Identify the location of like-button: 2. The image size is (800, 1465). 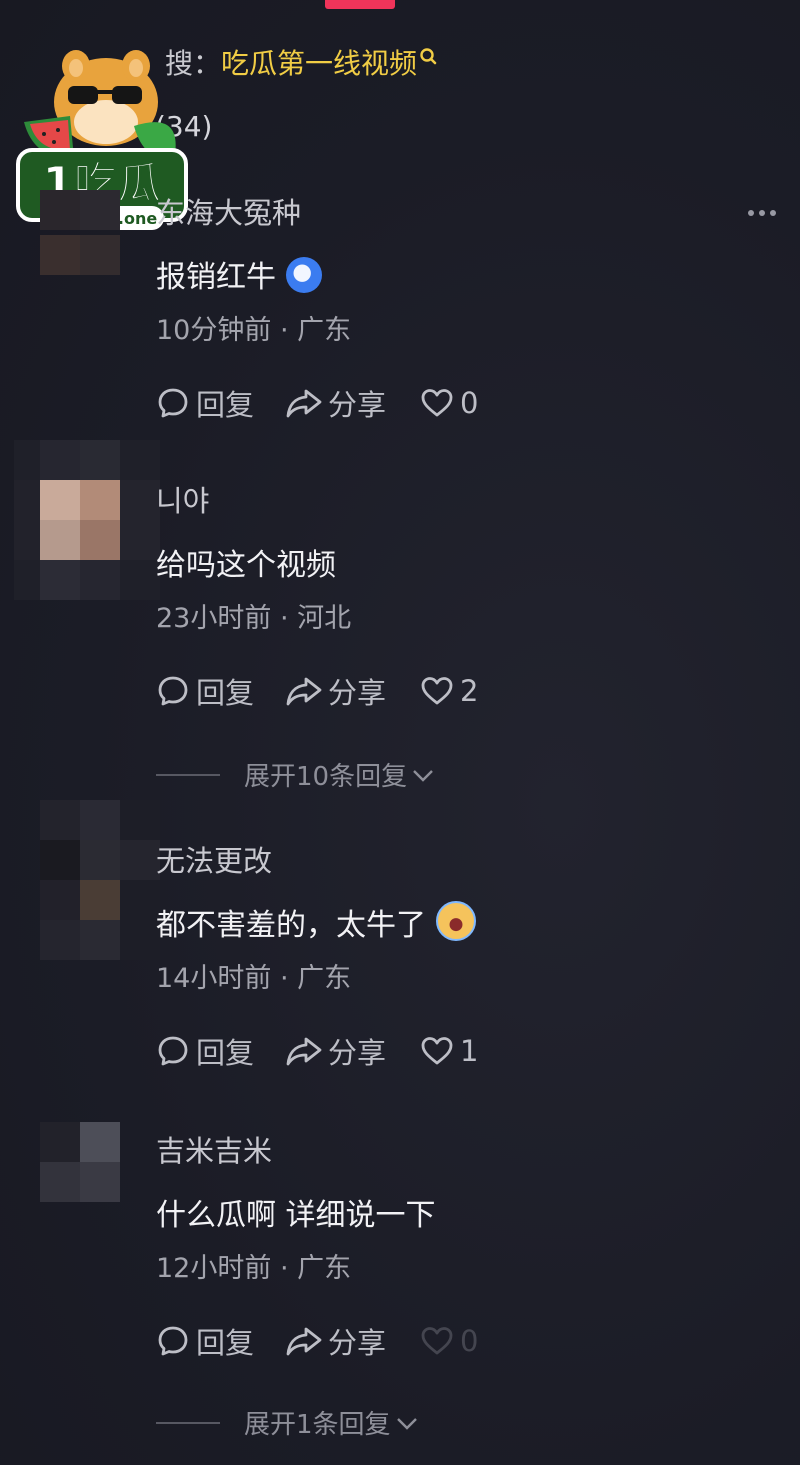
(449, 691).